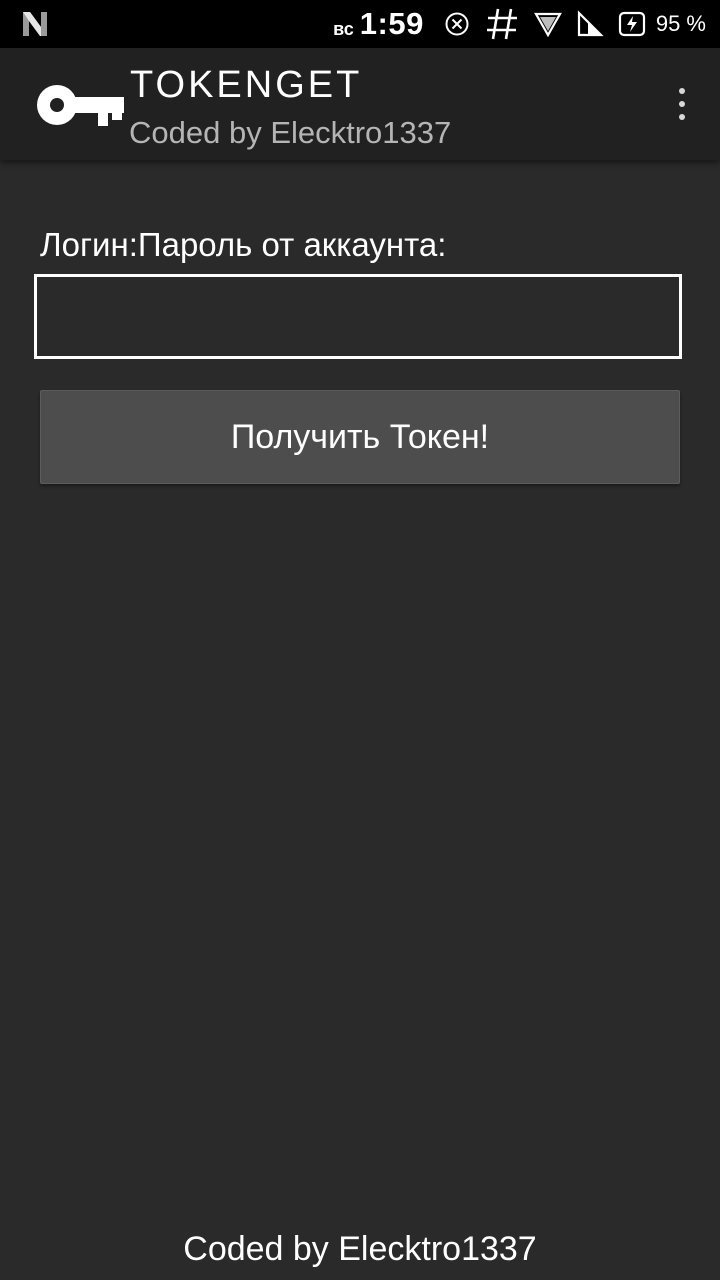  Describe the element at coordinates (80, 105) in the screenshot. I see `key-icon` at that location.